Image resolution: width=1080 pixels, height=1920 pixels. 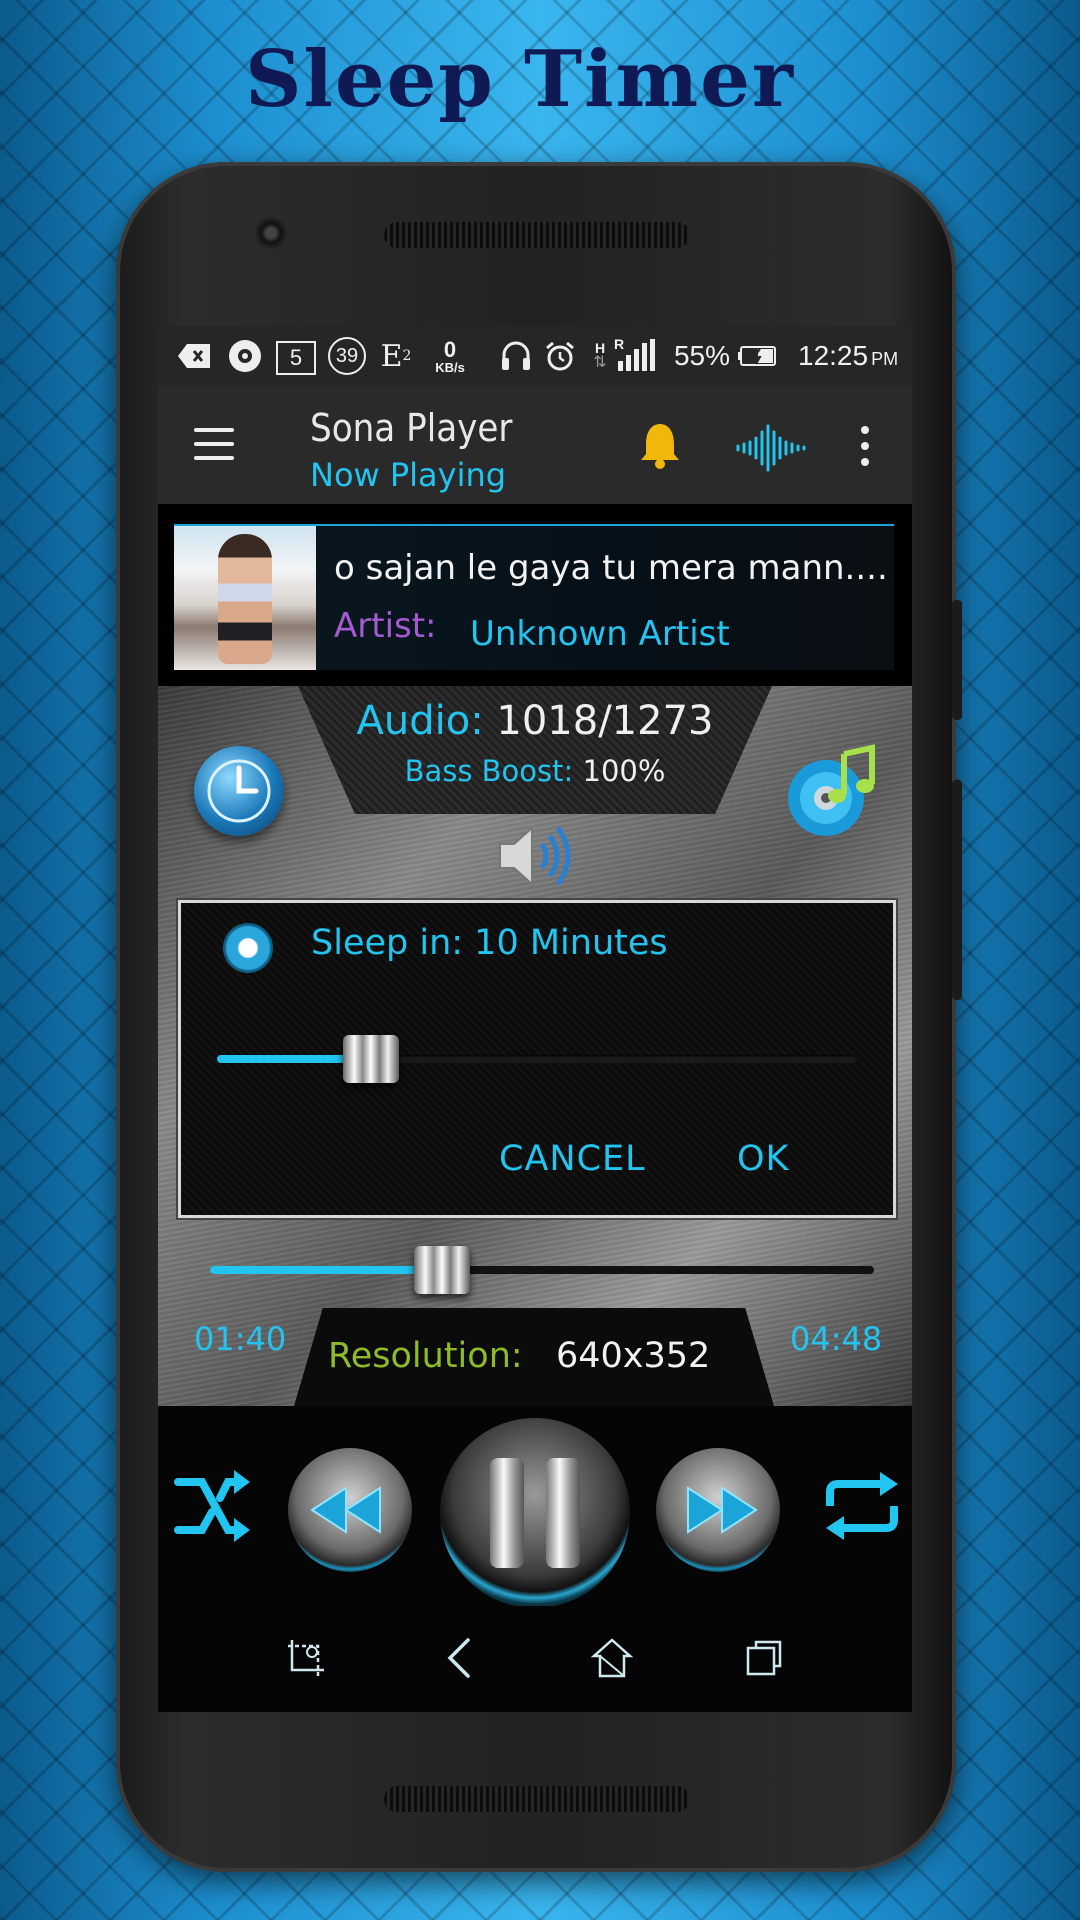 I want to click on headphones-icon, so click(x=516, y=356).